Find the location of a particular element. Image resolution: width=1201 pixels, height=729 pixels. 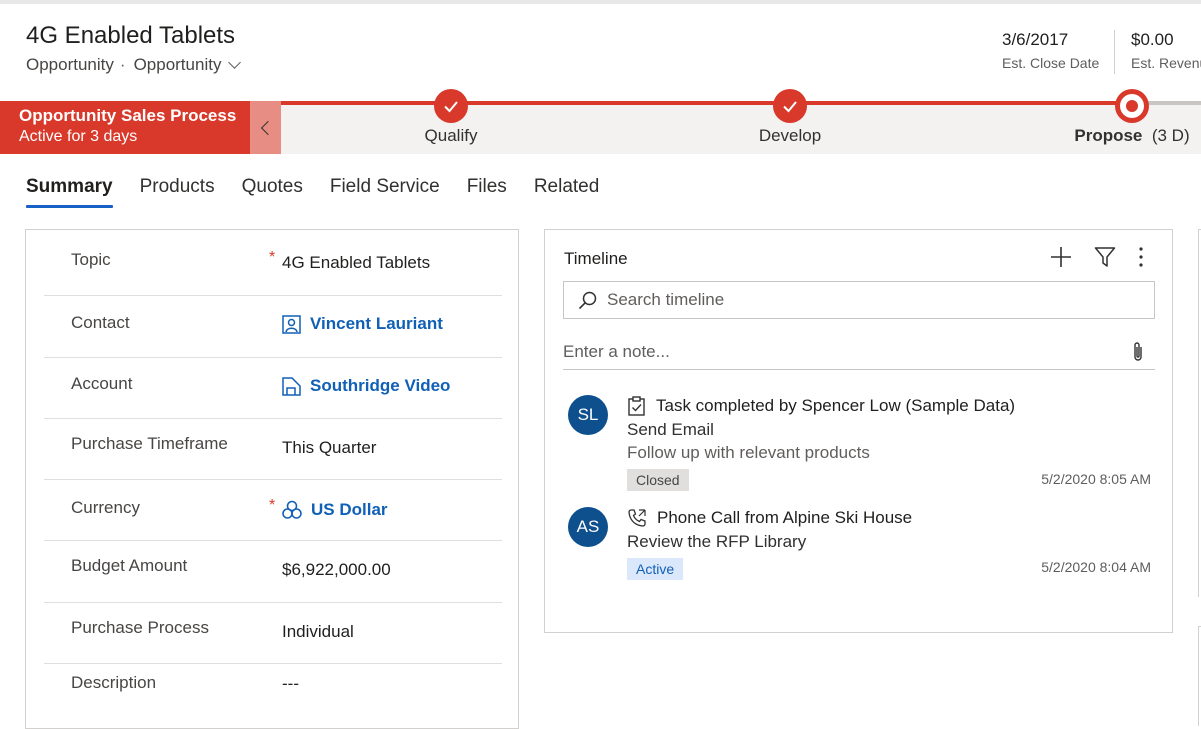

collapse-process-button is located at coordinates (265, 127).